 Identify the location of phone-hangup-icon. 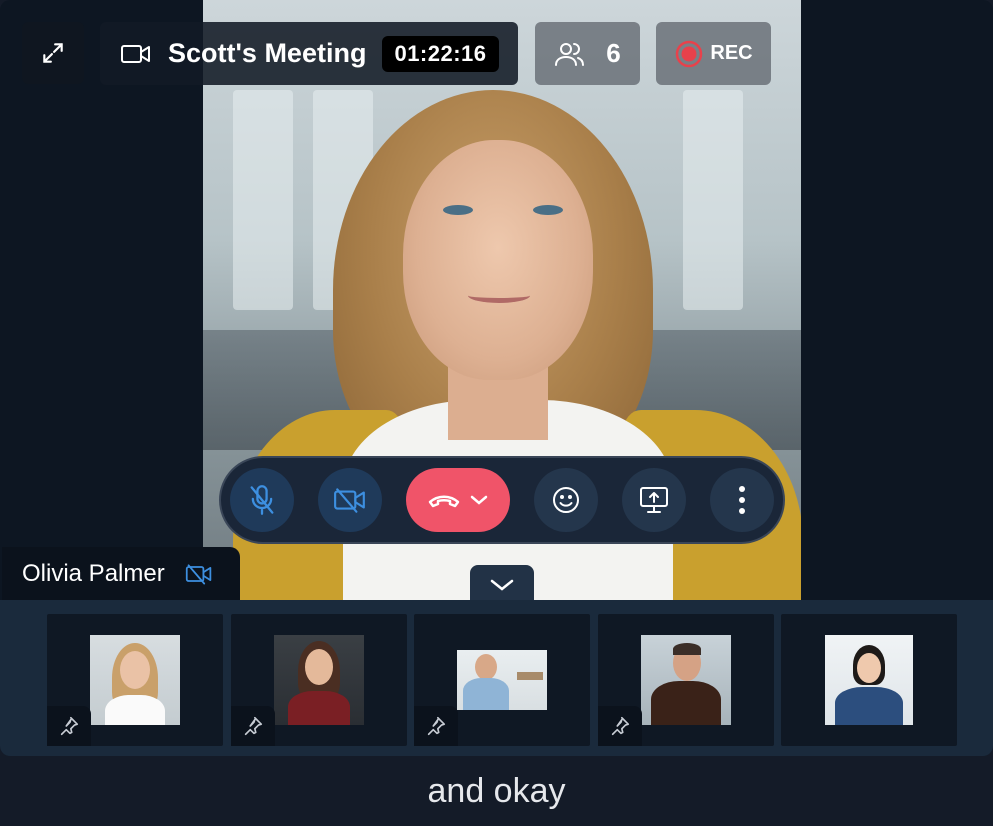
(444, 501).